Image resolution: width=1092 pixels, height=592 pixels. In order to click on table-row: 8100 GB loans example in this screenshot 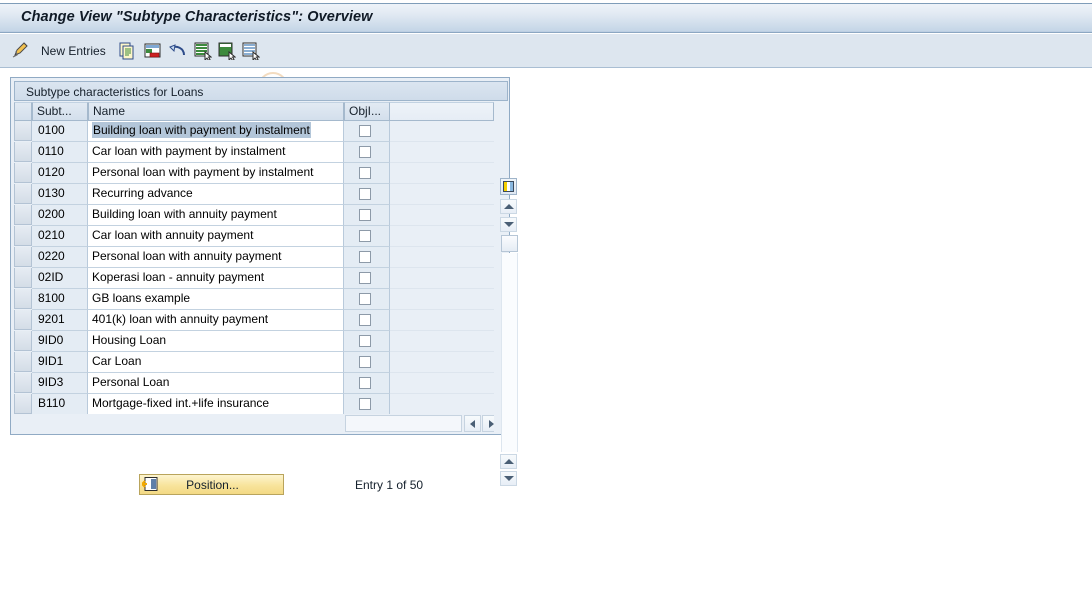, I will do `click(254, 299)`.